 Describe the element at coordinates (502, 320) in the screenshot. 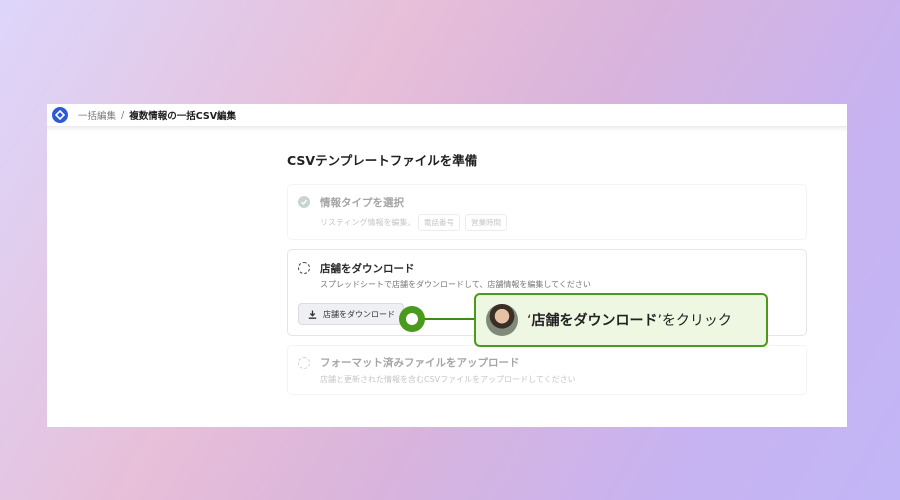

I see `avatar` at that location.